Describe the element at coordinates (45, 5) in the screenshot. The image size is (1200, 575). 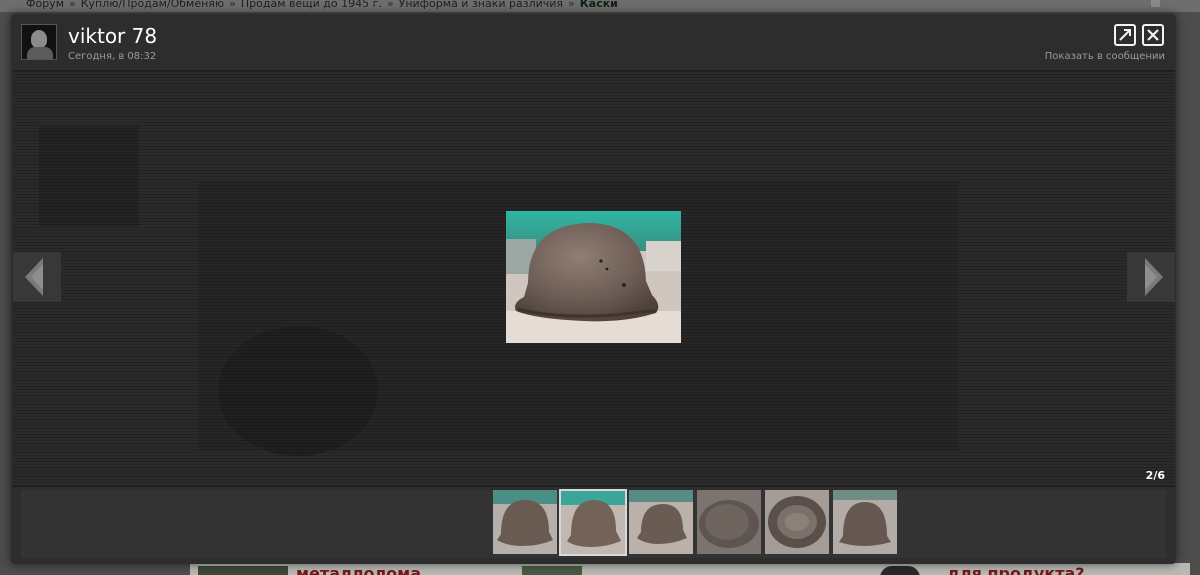
I see `breadcrumb-item-forum: Форум` at that location.